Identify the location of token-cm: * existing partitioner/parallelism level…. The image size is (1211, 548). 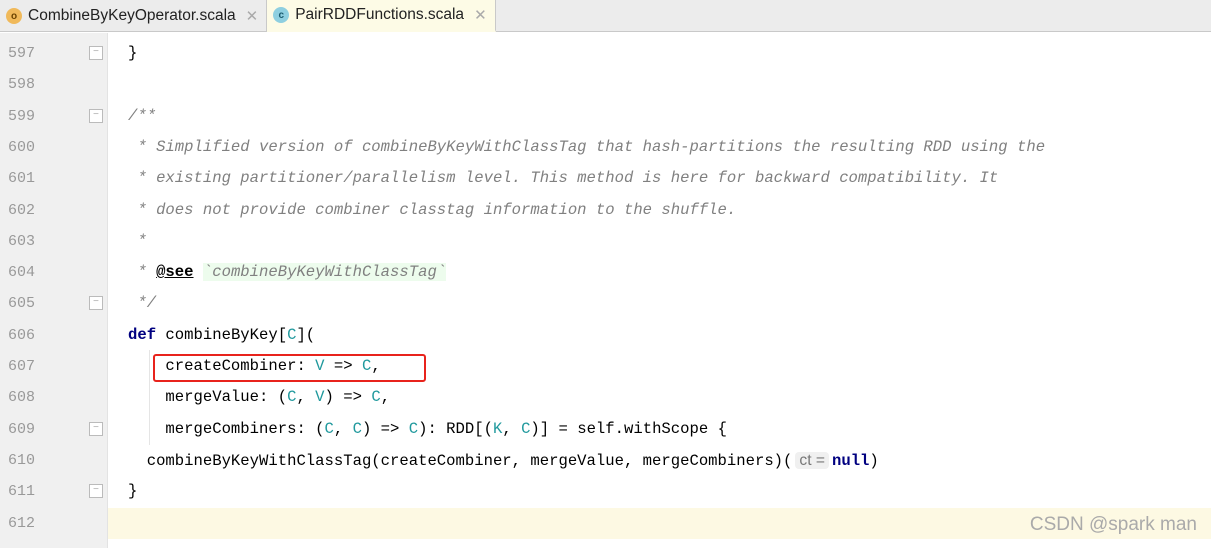
(563, 178).